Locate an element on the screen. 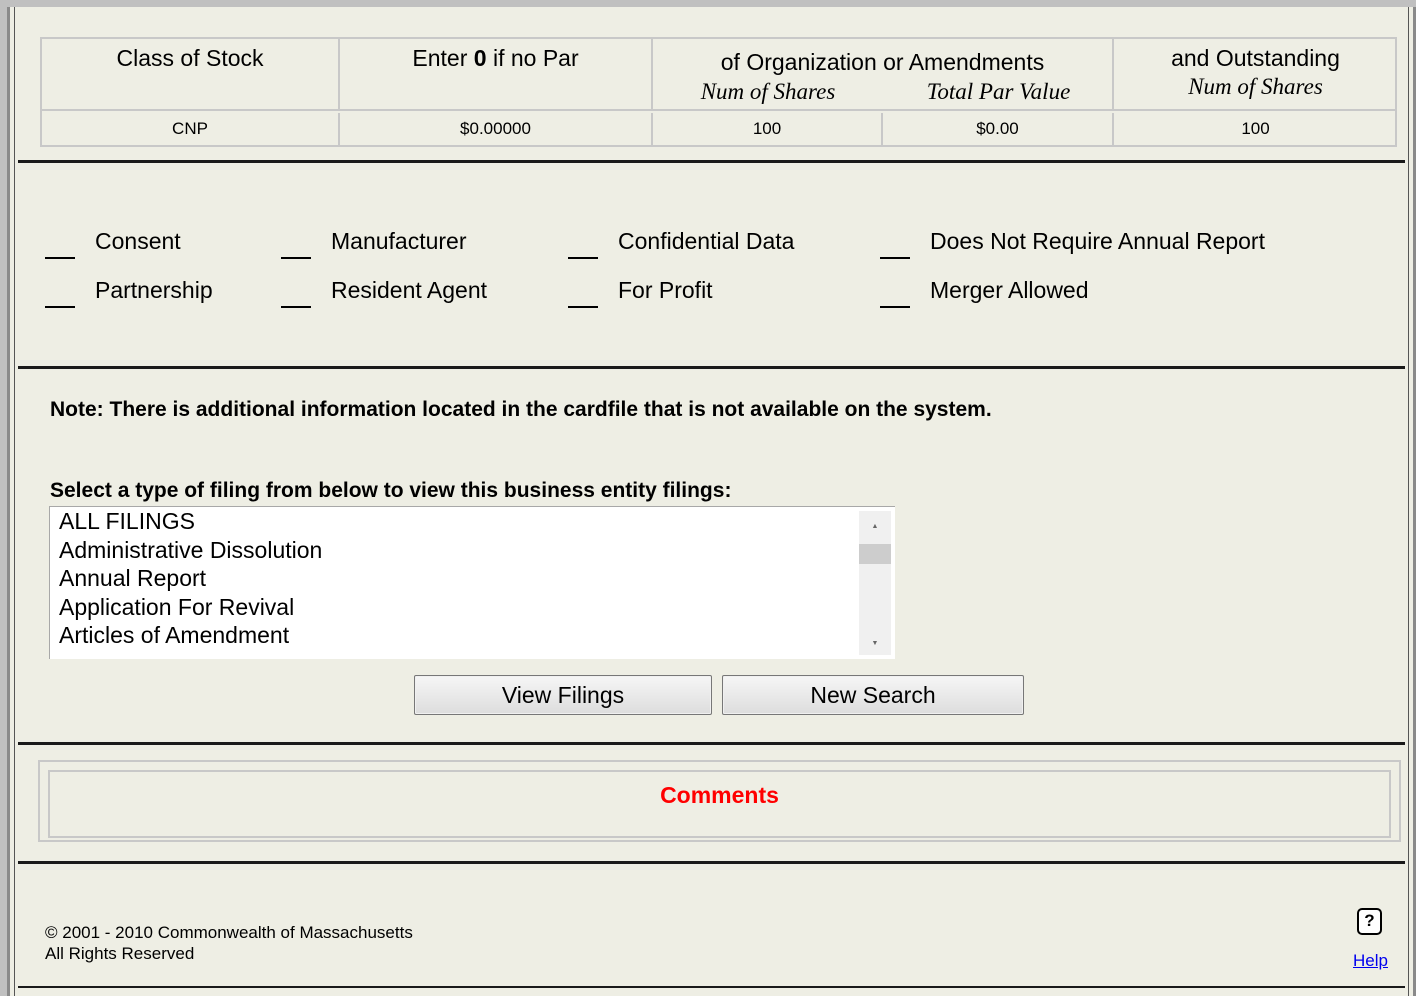 This screenshot has width=1416, height=996. flag-label: Partnership is located at coordinates (154, 290).